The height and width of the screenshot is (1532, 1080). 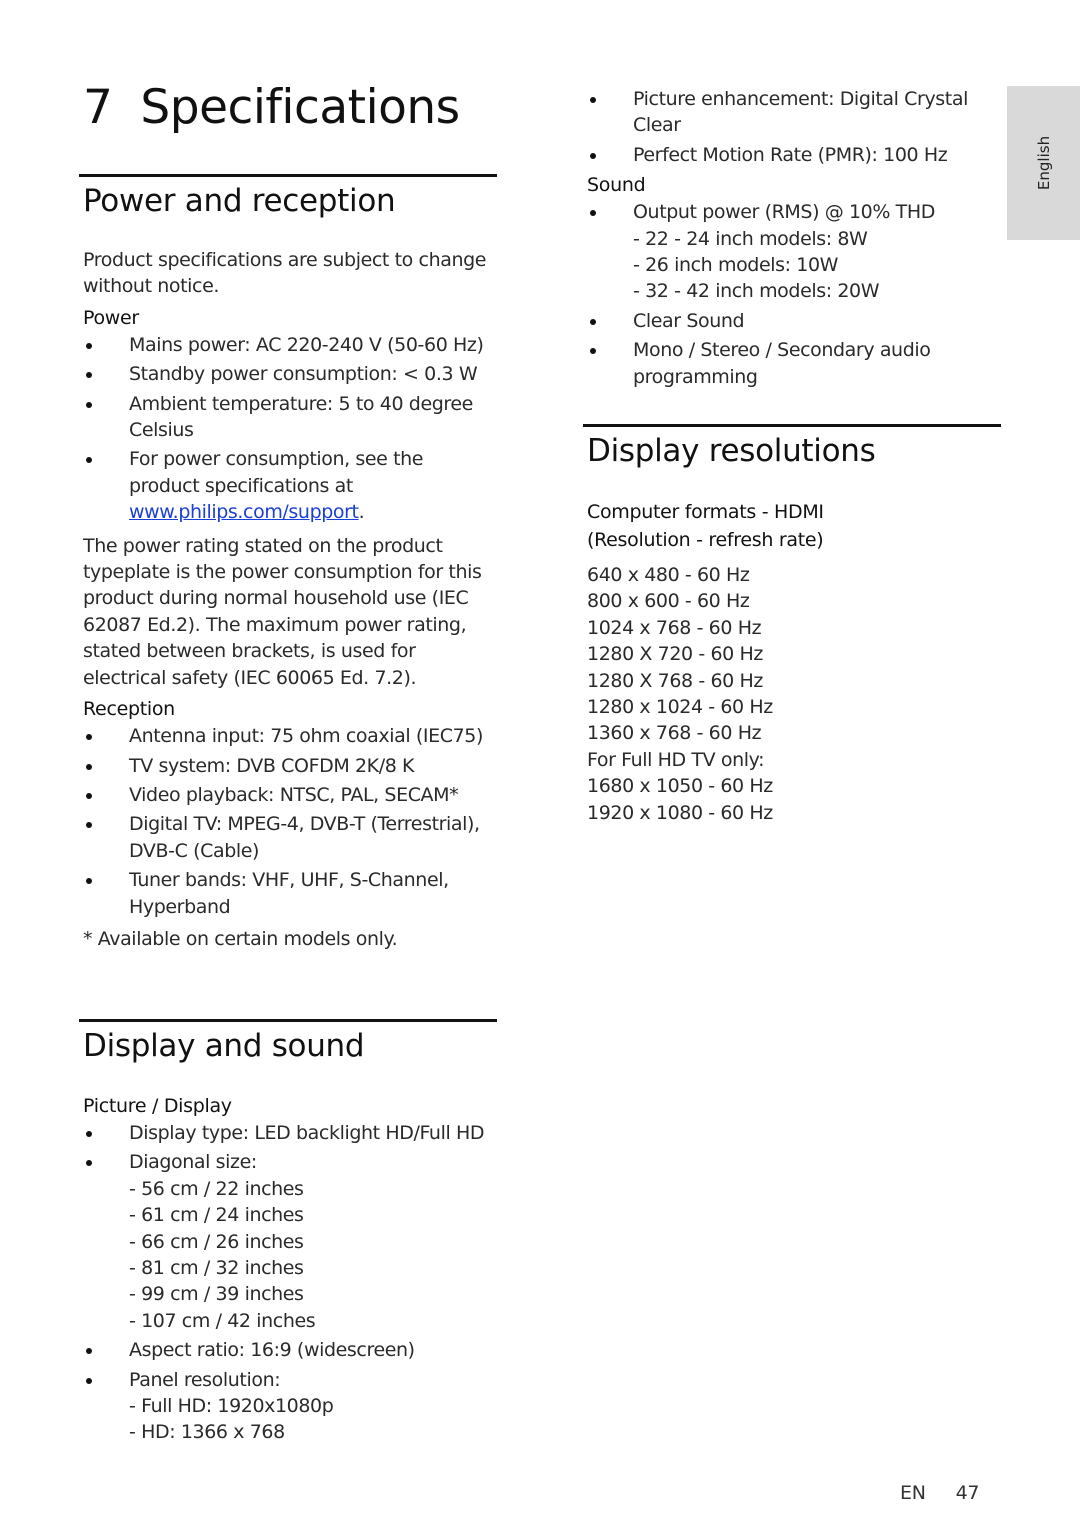 I want to click on diagonal-label: Diagonal size:, so click(x=193, y=1162).